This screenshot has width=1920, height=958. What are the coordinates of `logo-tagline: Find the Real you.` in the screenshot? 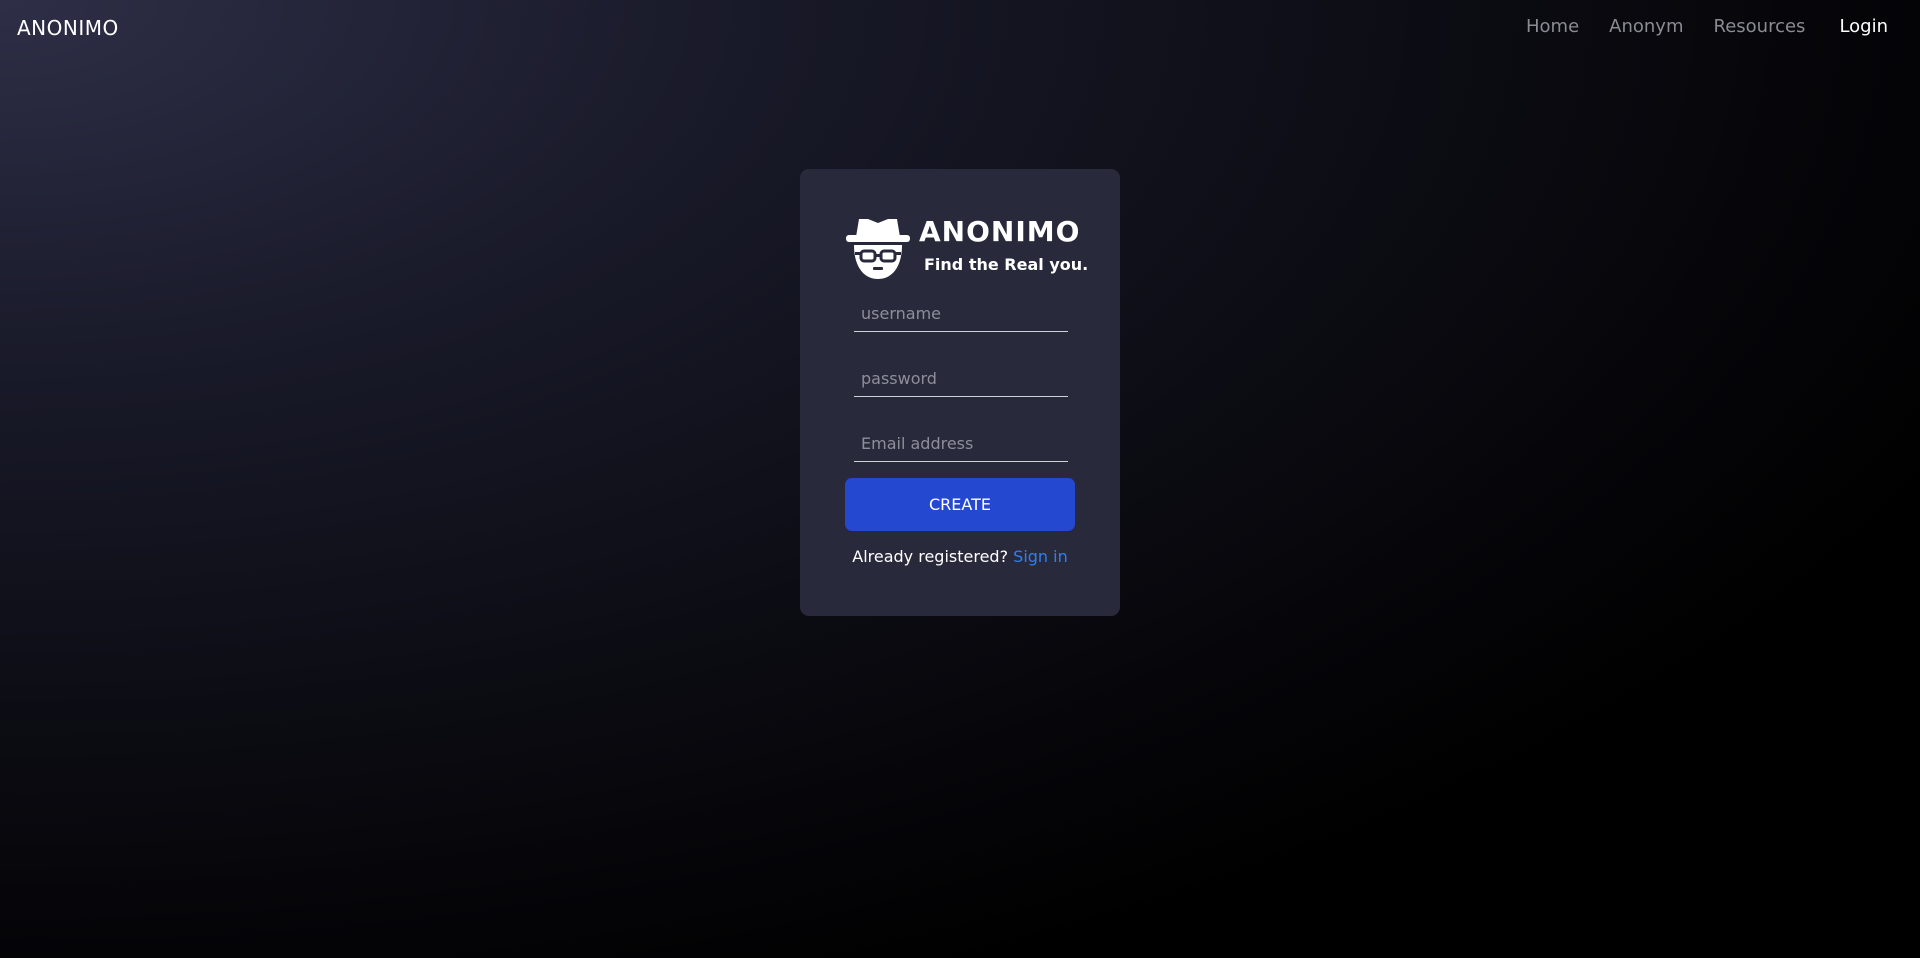 It's located at (1006, 264).